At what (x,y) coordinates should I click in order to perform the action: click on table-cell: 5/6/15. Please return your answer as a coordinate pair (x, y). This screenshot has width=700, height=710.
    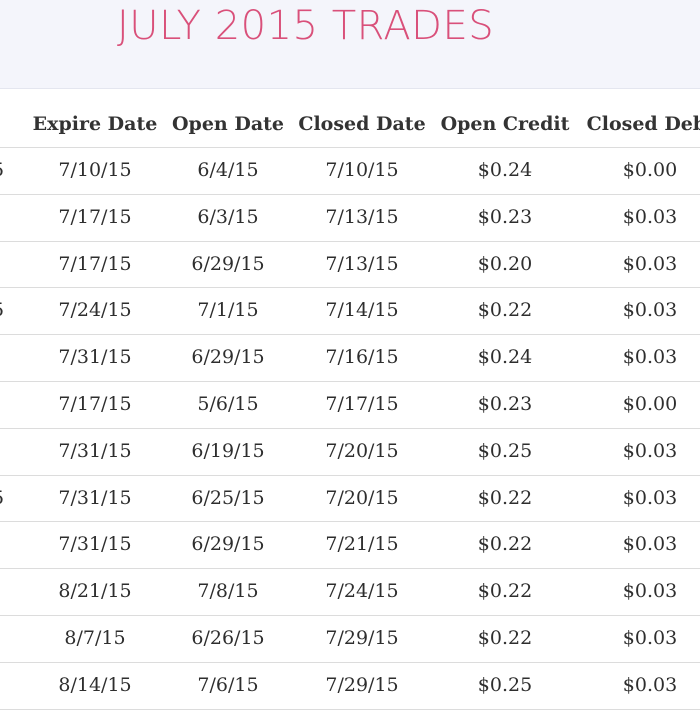
    Looking at the image, I should click on (228, 404).